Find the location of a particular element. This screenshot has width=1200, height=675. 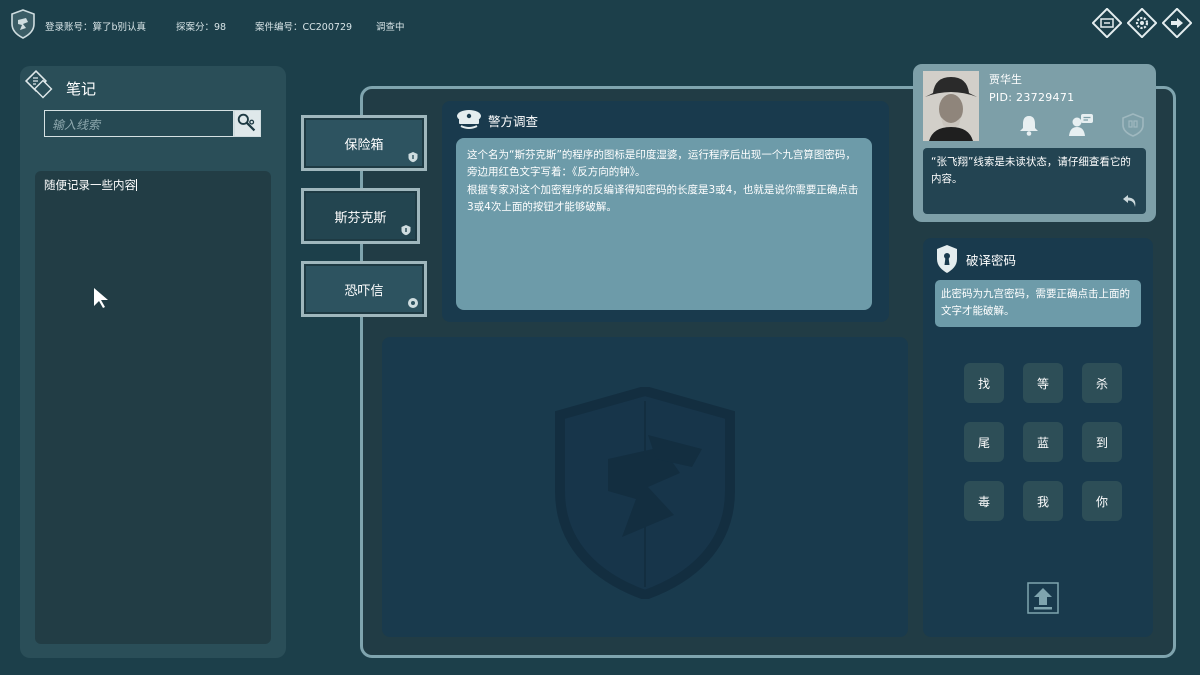

id-card-icon is located at coordinates (1107, 23).